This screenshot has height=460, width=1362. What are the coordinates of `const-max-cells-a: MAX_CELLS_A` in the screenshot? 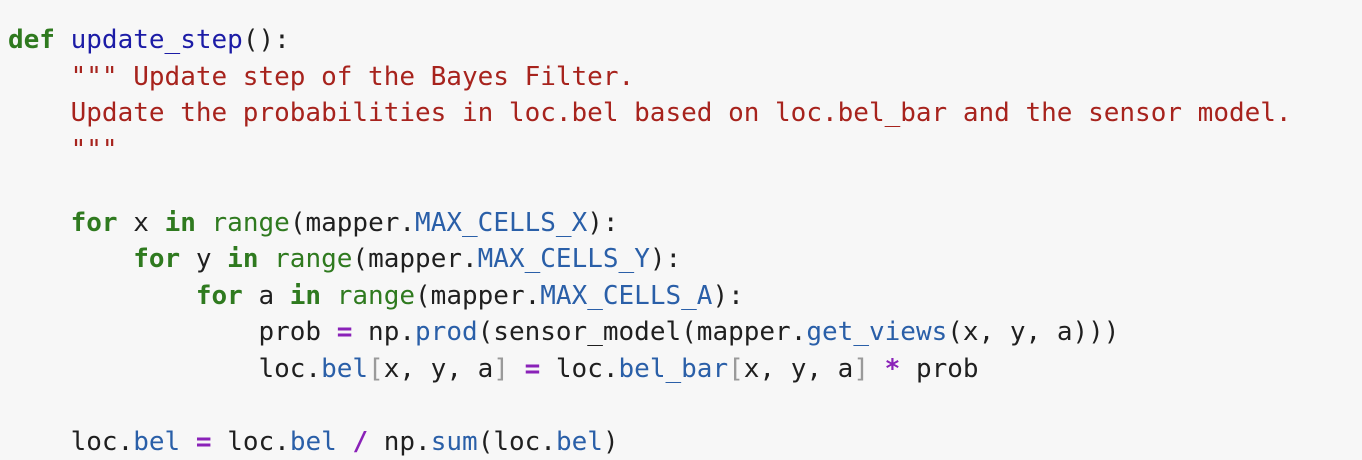 It's located at (626, 295).